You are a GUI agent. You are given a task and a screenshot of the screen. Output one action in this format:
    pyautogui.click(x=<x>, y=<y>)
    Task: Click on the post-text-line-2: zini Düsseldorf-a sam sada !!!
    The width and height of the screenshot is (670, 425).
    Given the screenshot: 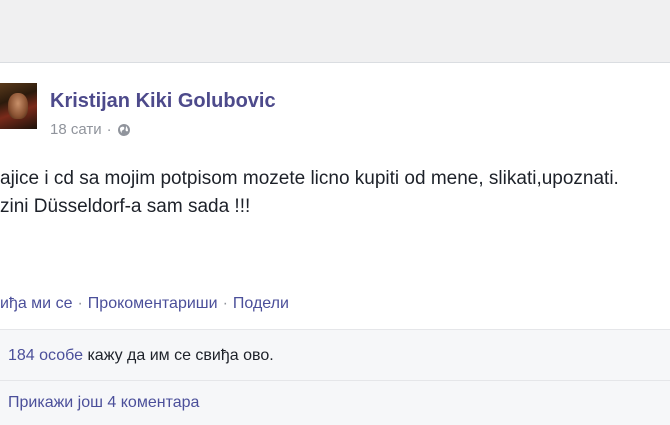 What is the action you would take?
    pyautogui.click(x=125, y=206)
    